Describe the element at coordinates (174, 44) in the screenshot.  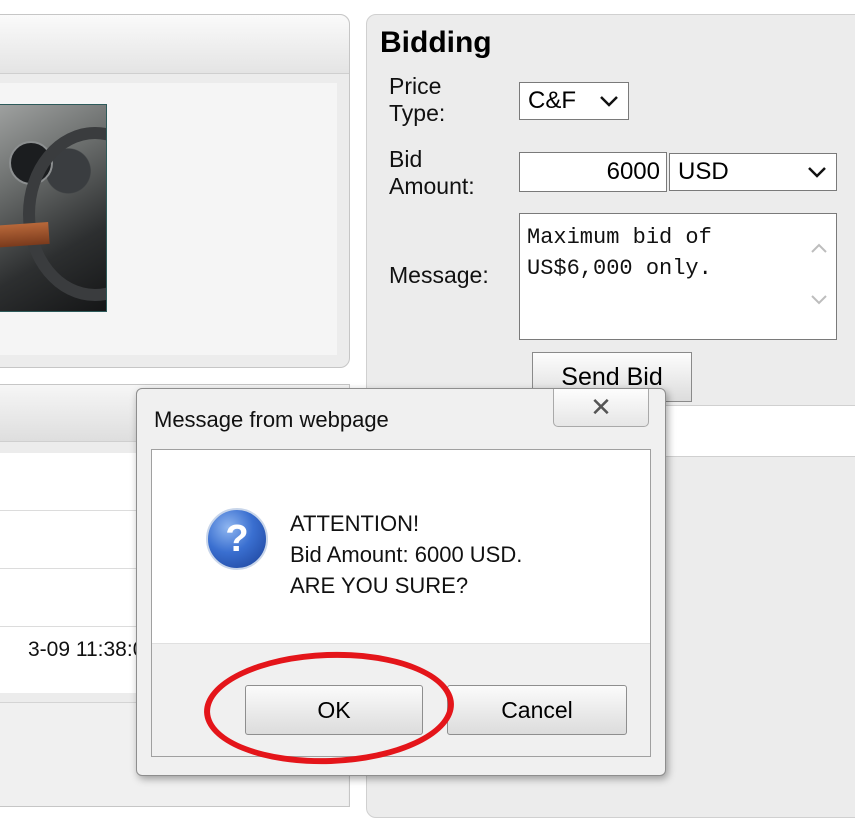
I see `listing-panel-header` at that location.